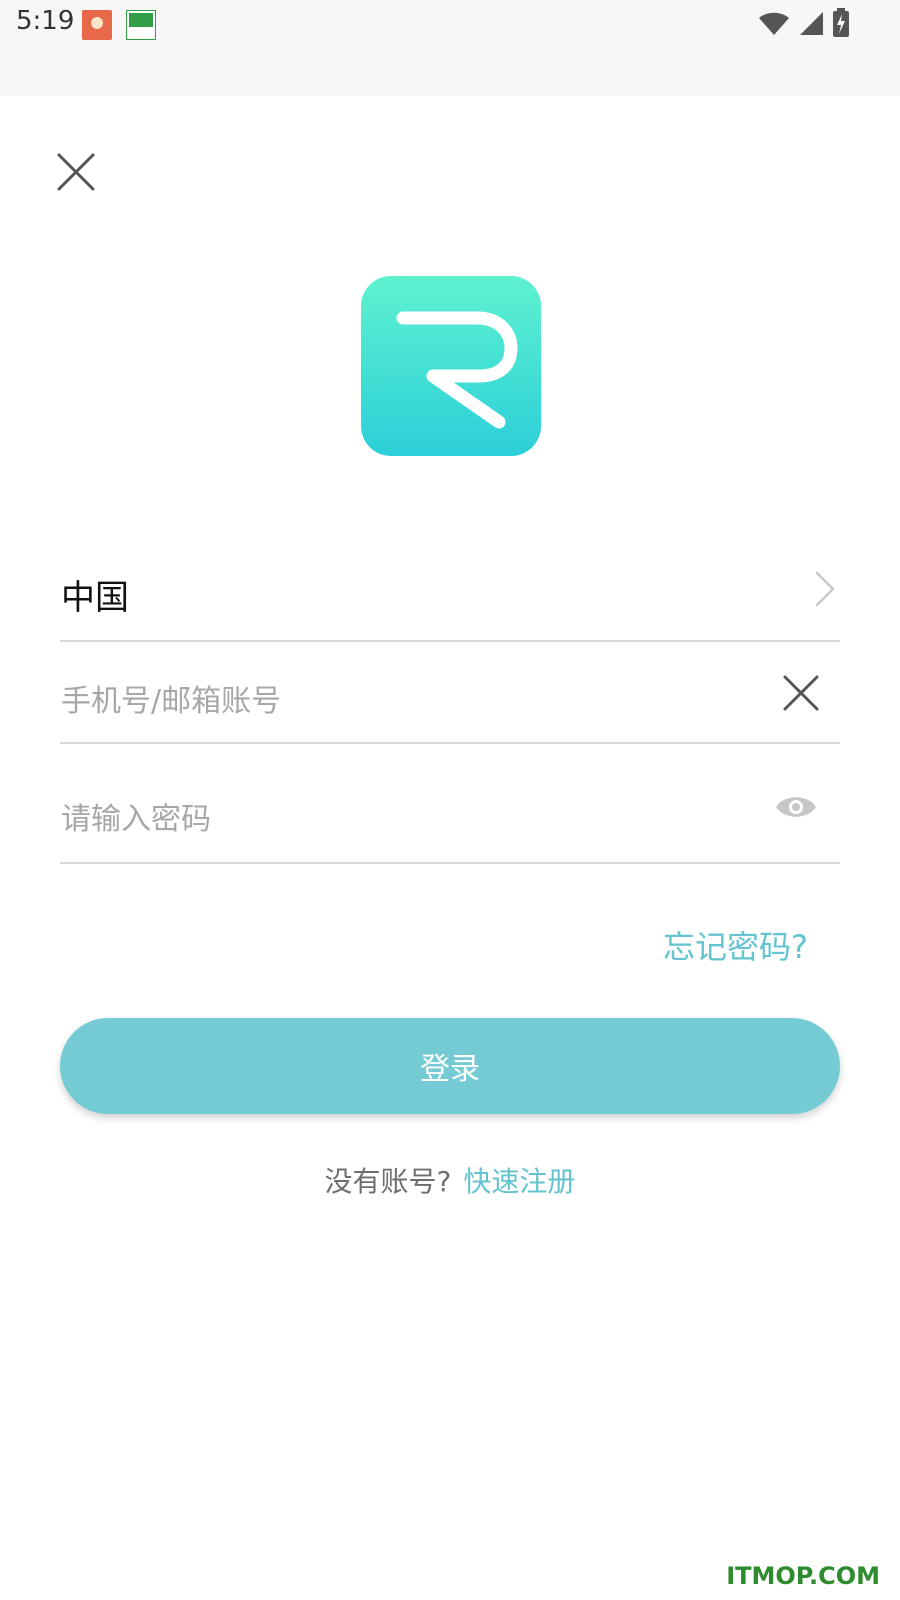 The width and height of the screenshot is (900, 1600). Describe the element at coordinates (45, 21) in the screenshot. I see `status-time: 5:19` at that location.